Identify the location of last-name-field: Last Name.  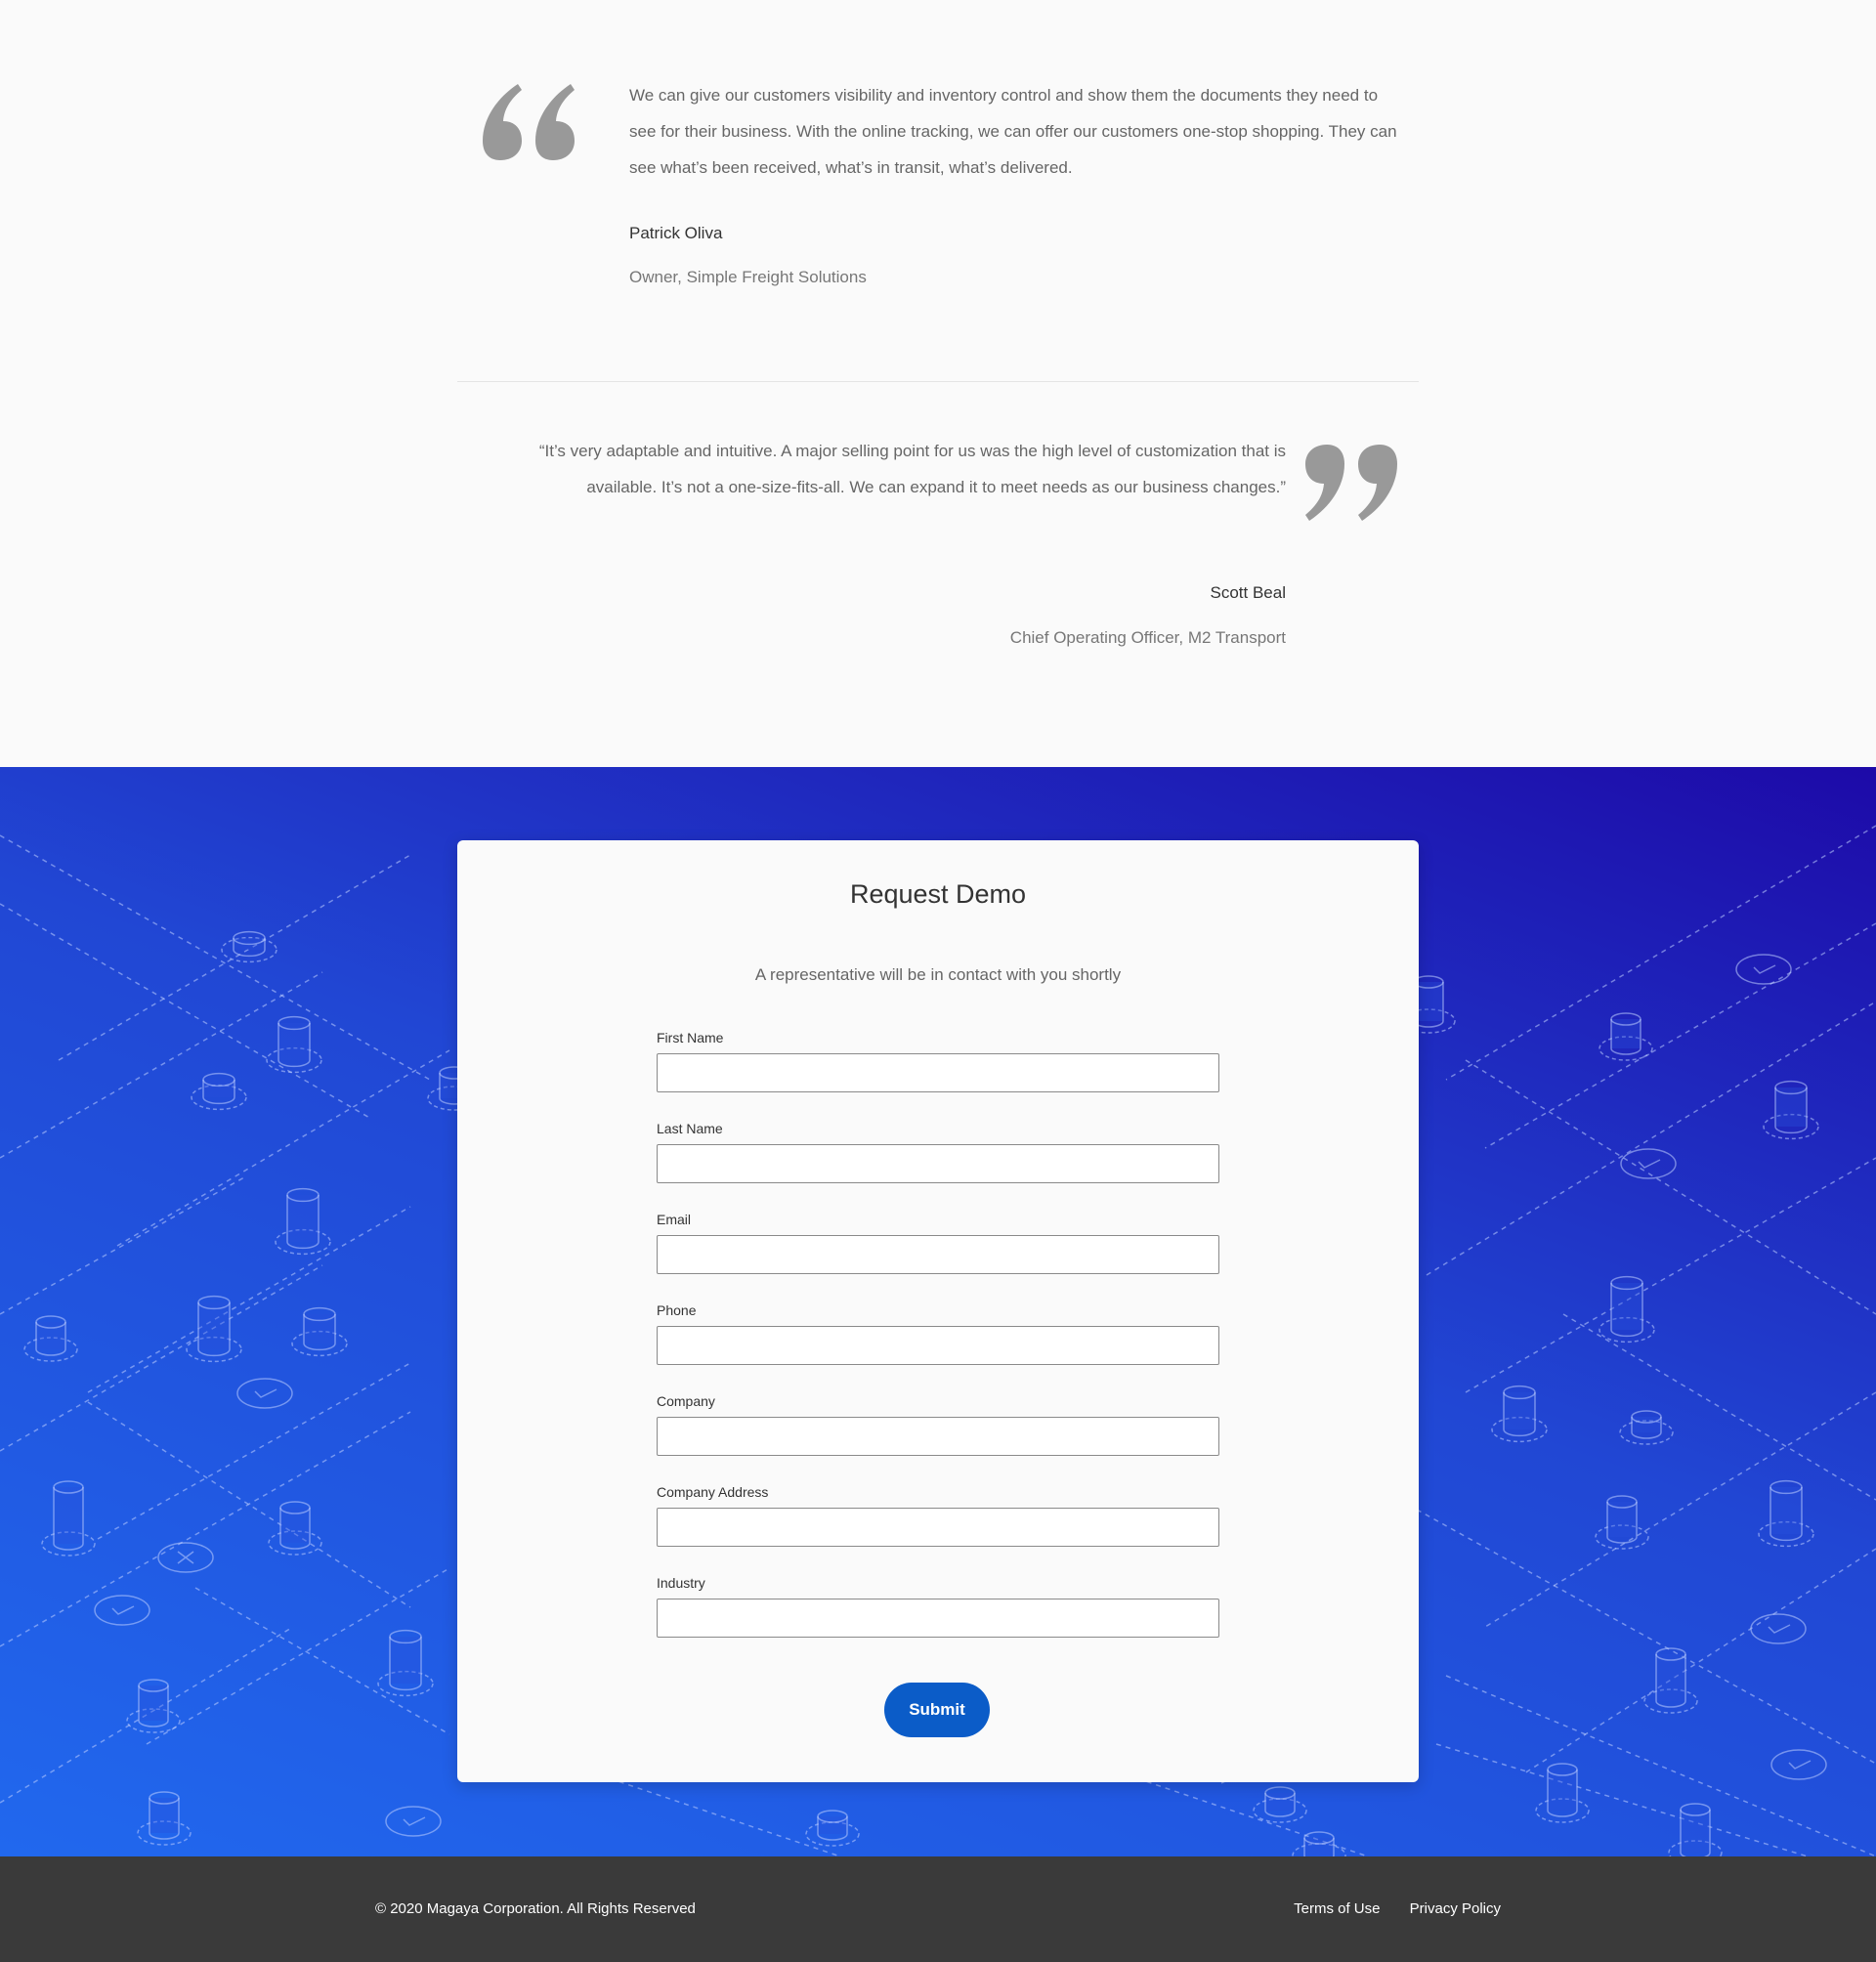
(938, 1152).